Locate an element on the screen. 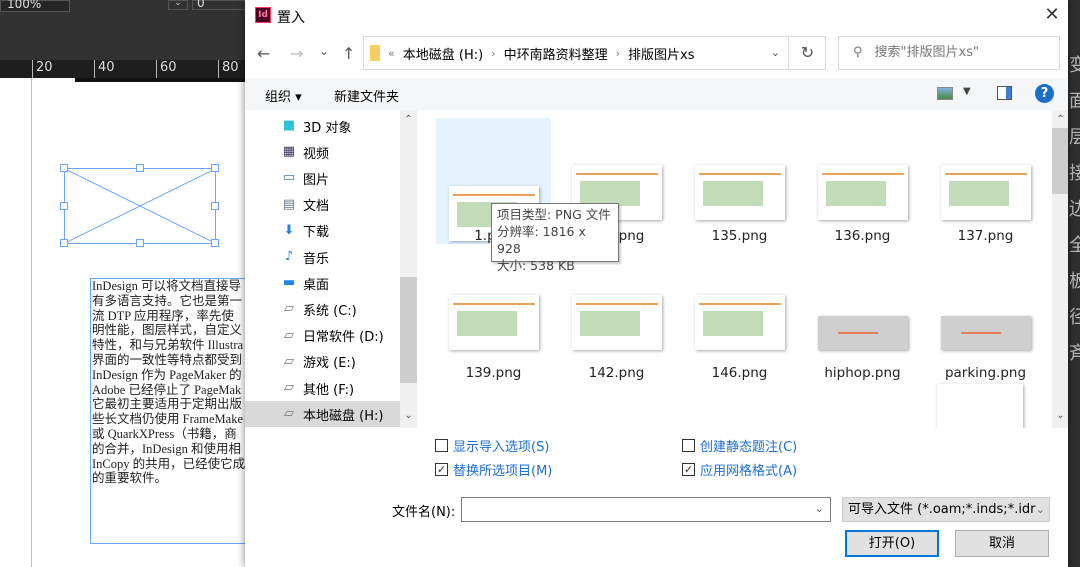 The width and height of the screenshot is (1080, 567). nav-item: ▱ 本地磁盘 (H:) is located at coordinates (322, 414).